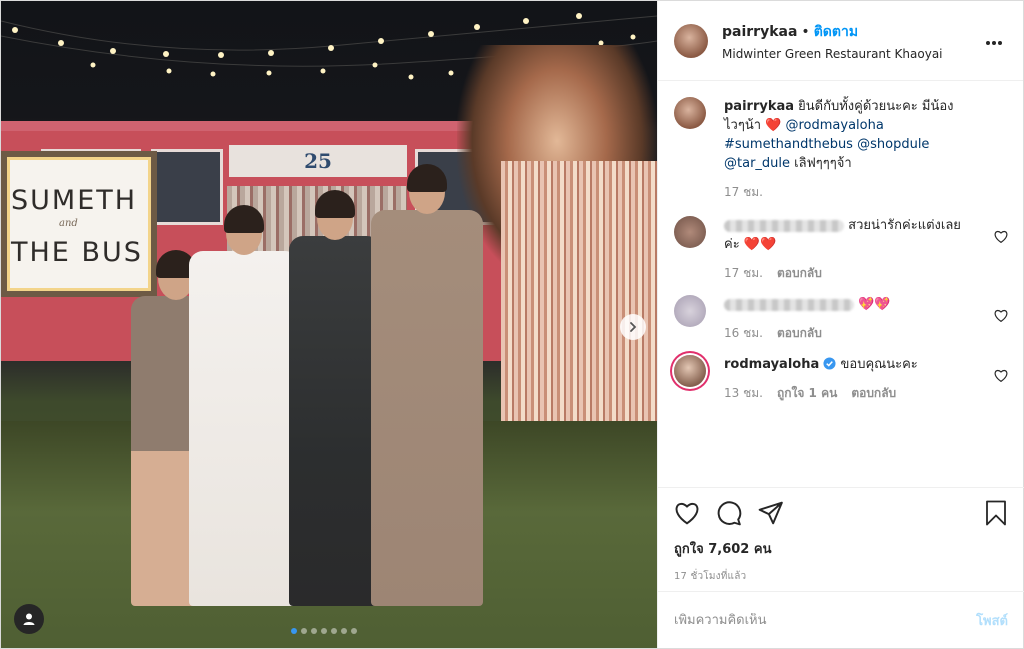 The image size is (1024, 649). I want to click on comment-username: rodmayaloha, so click(771, 364).